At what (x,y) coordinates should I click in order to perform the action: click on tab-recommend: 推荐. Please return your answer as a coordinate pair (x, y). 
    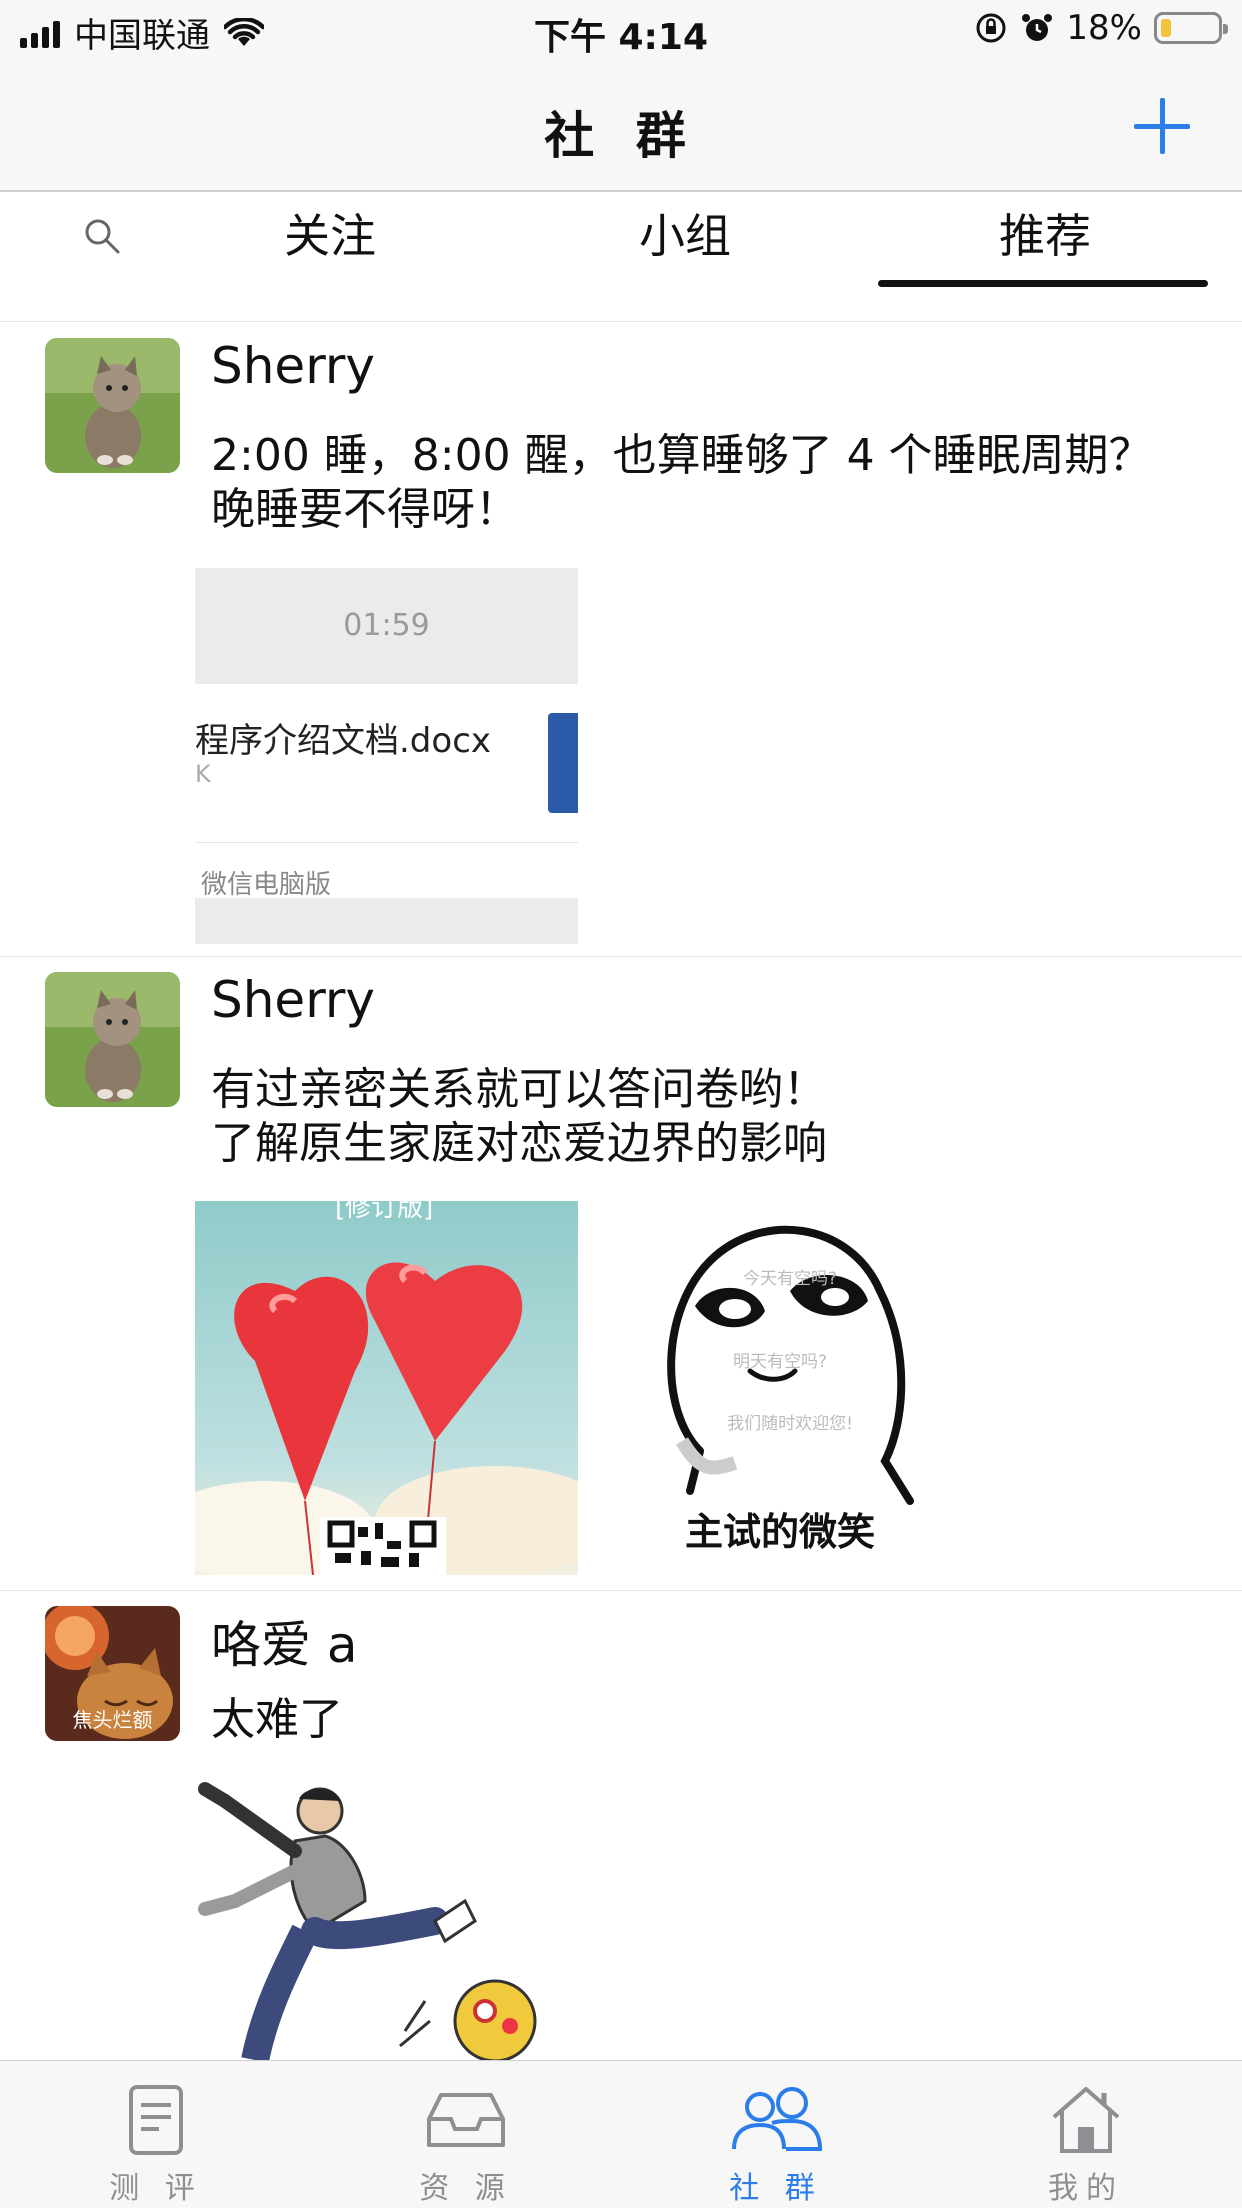
    Looking at the image, I should click on (1045, 246).